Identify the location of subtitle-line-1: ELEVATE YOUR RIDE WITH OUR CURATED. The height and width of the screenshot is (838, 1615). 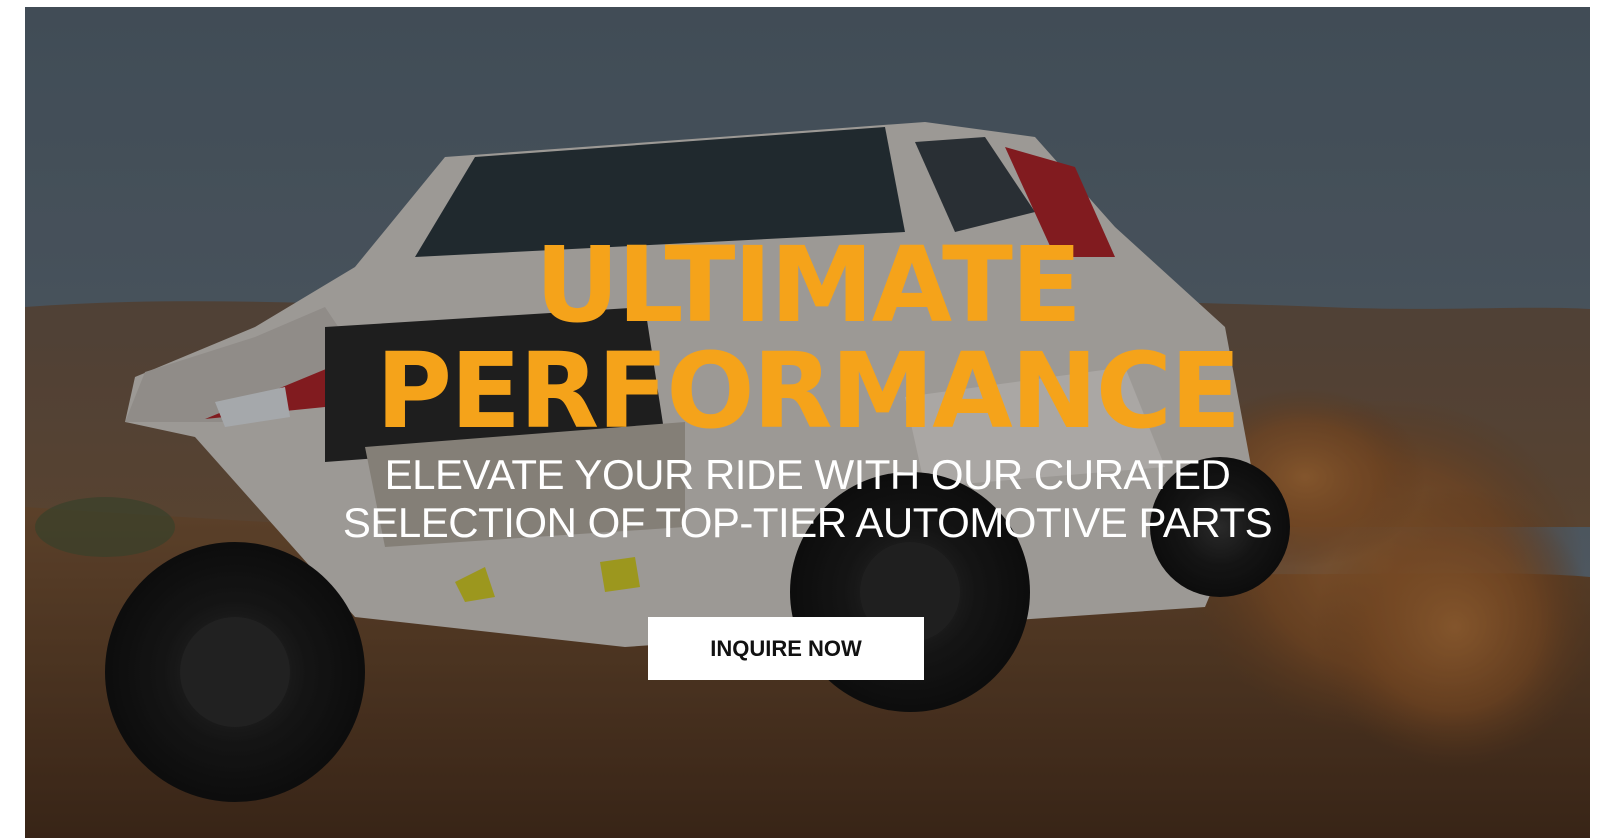
(807, 474).